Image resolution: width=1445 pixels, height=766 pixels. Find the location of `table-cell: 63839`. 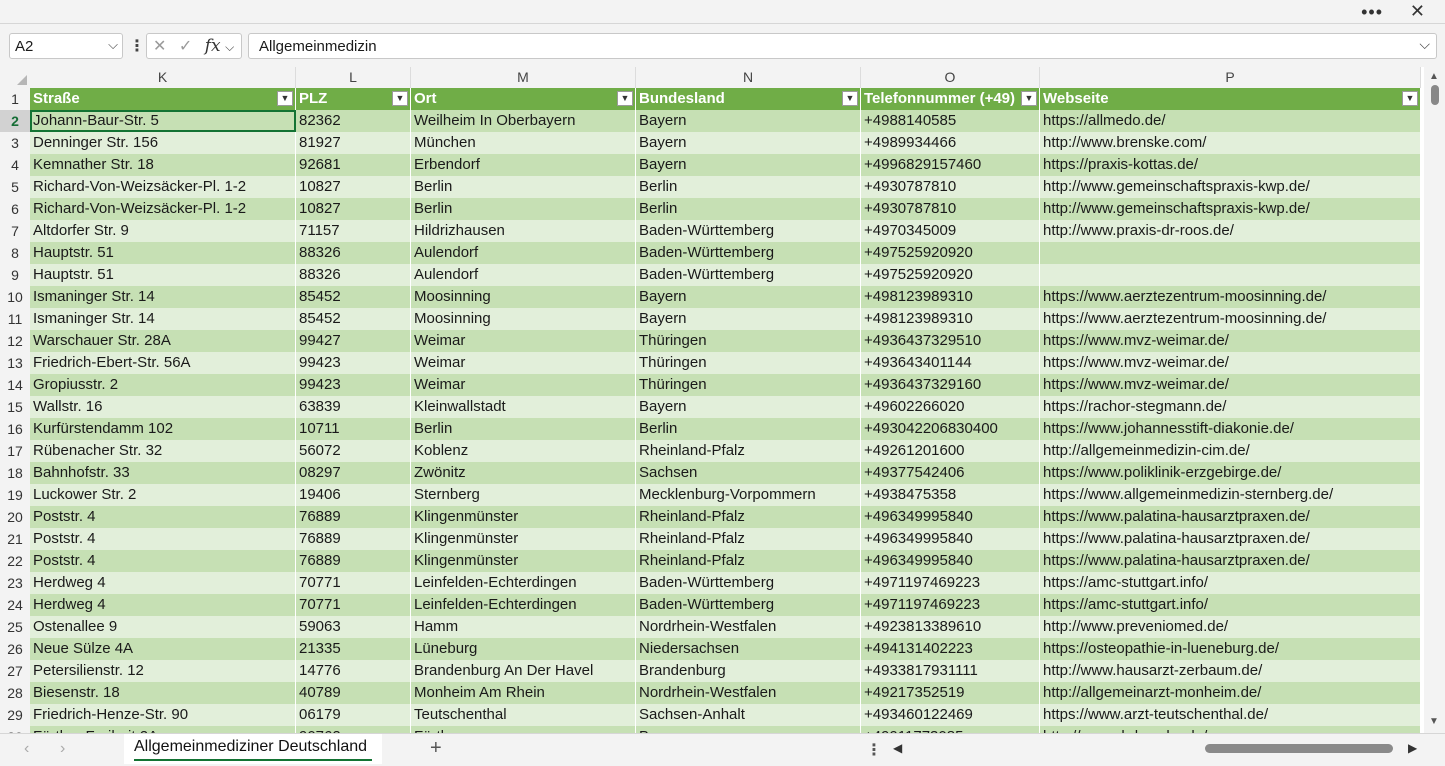

table-cell: 63839 is located at coordinates (353, 407).